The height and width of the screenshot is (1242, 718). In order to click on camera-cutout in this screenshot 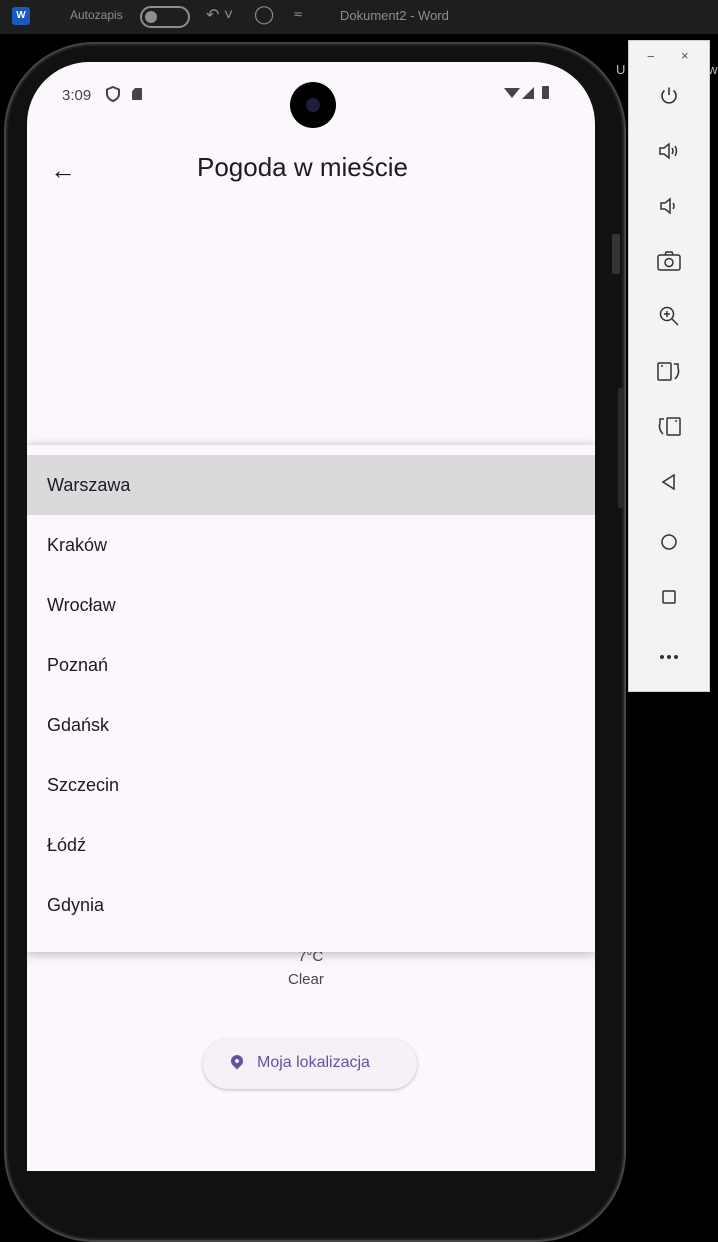, I will do `click(313, 105)`.